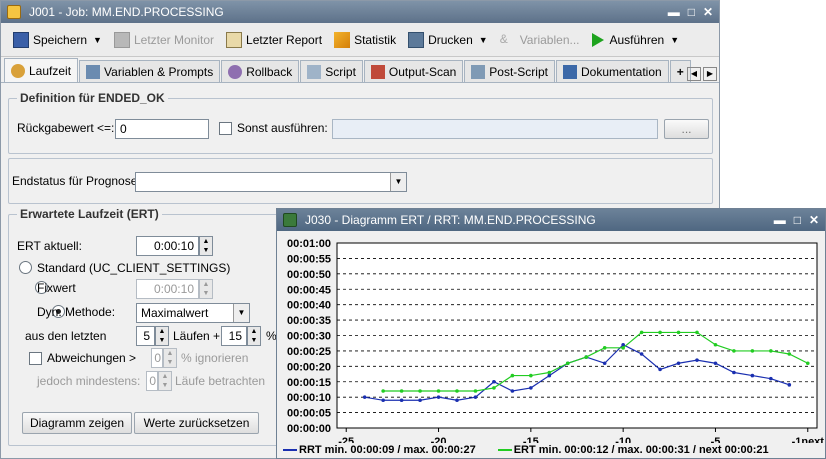  What do you see at coordinates (35, 358) in the screenshot?
I see `deviation-checkbox` at bounding box center [35, 358].